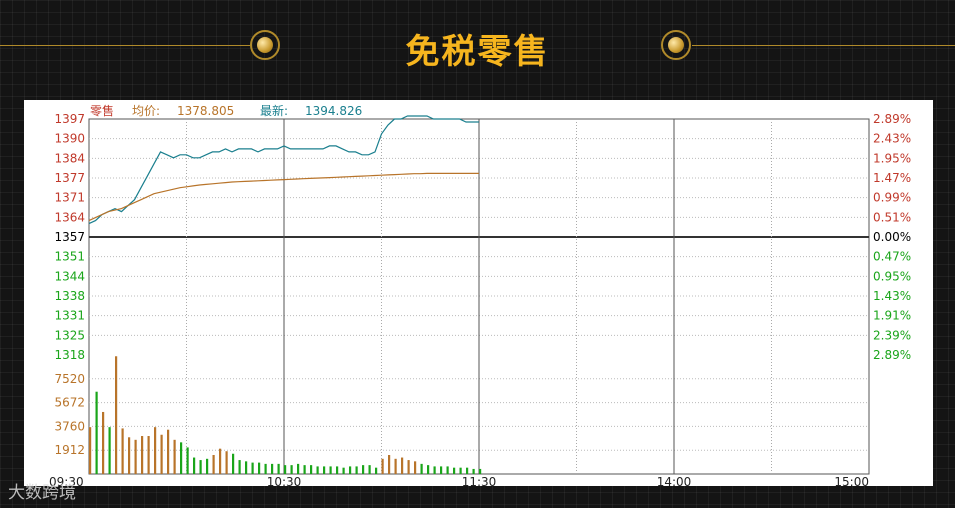  What do you see at coordinates (69, 217) in the screenshot?
I see `price-tick-label: 1364` at bounding box center [69, 217].